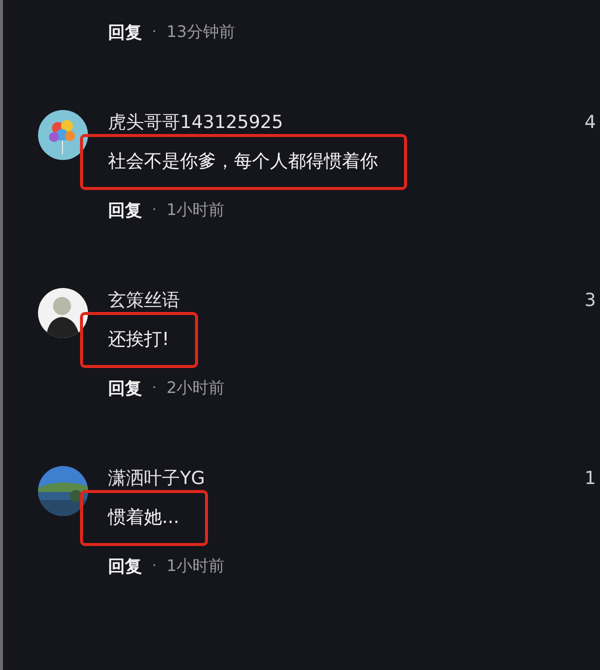 This screenshot has height=670, width=600. Describe the element at coordinates (195, 388) in the screenshot. I see `comment-time: 2小时前` at that location.